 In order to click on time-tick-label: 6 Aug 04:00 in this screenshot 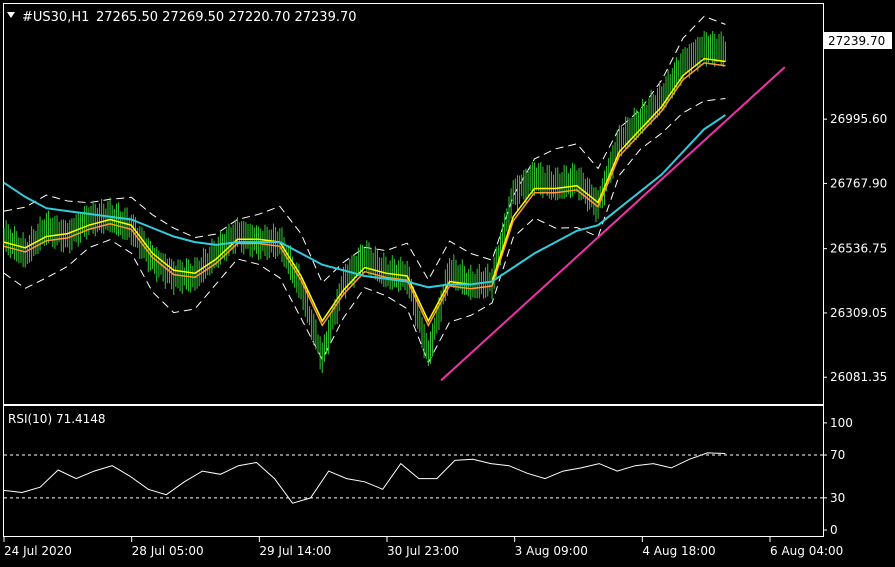, I will do `click(806, 551)`.